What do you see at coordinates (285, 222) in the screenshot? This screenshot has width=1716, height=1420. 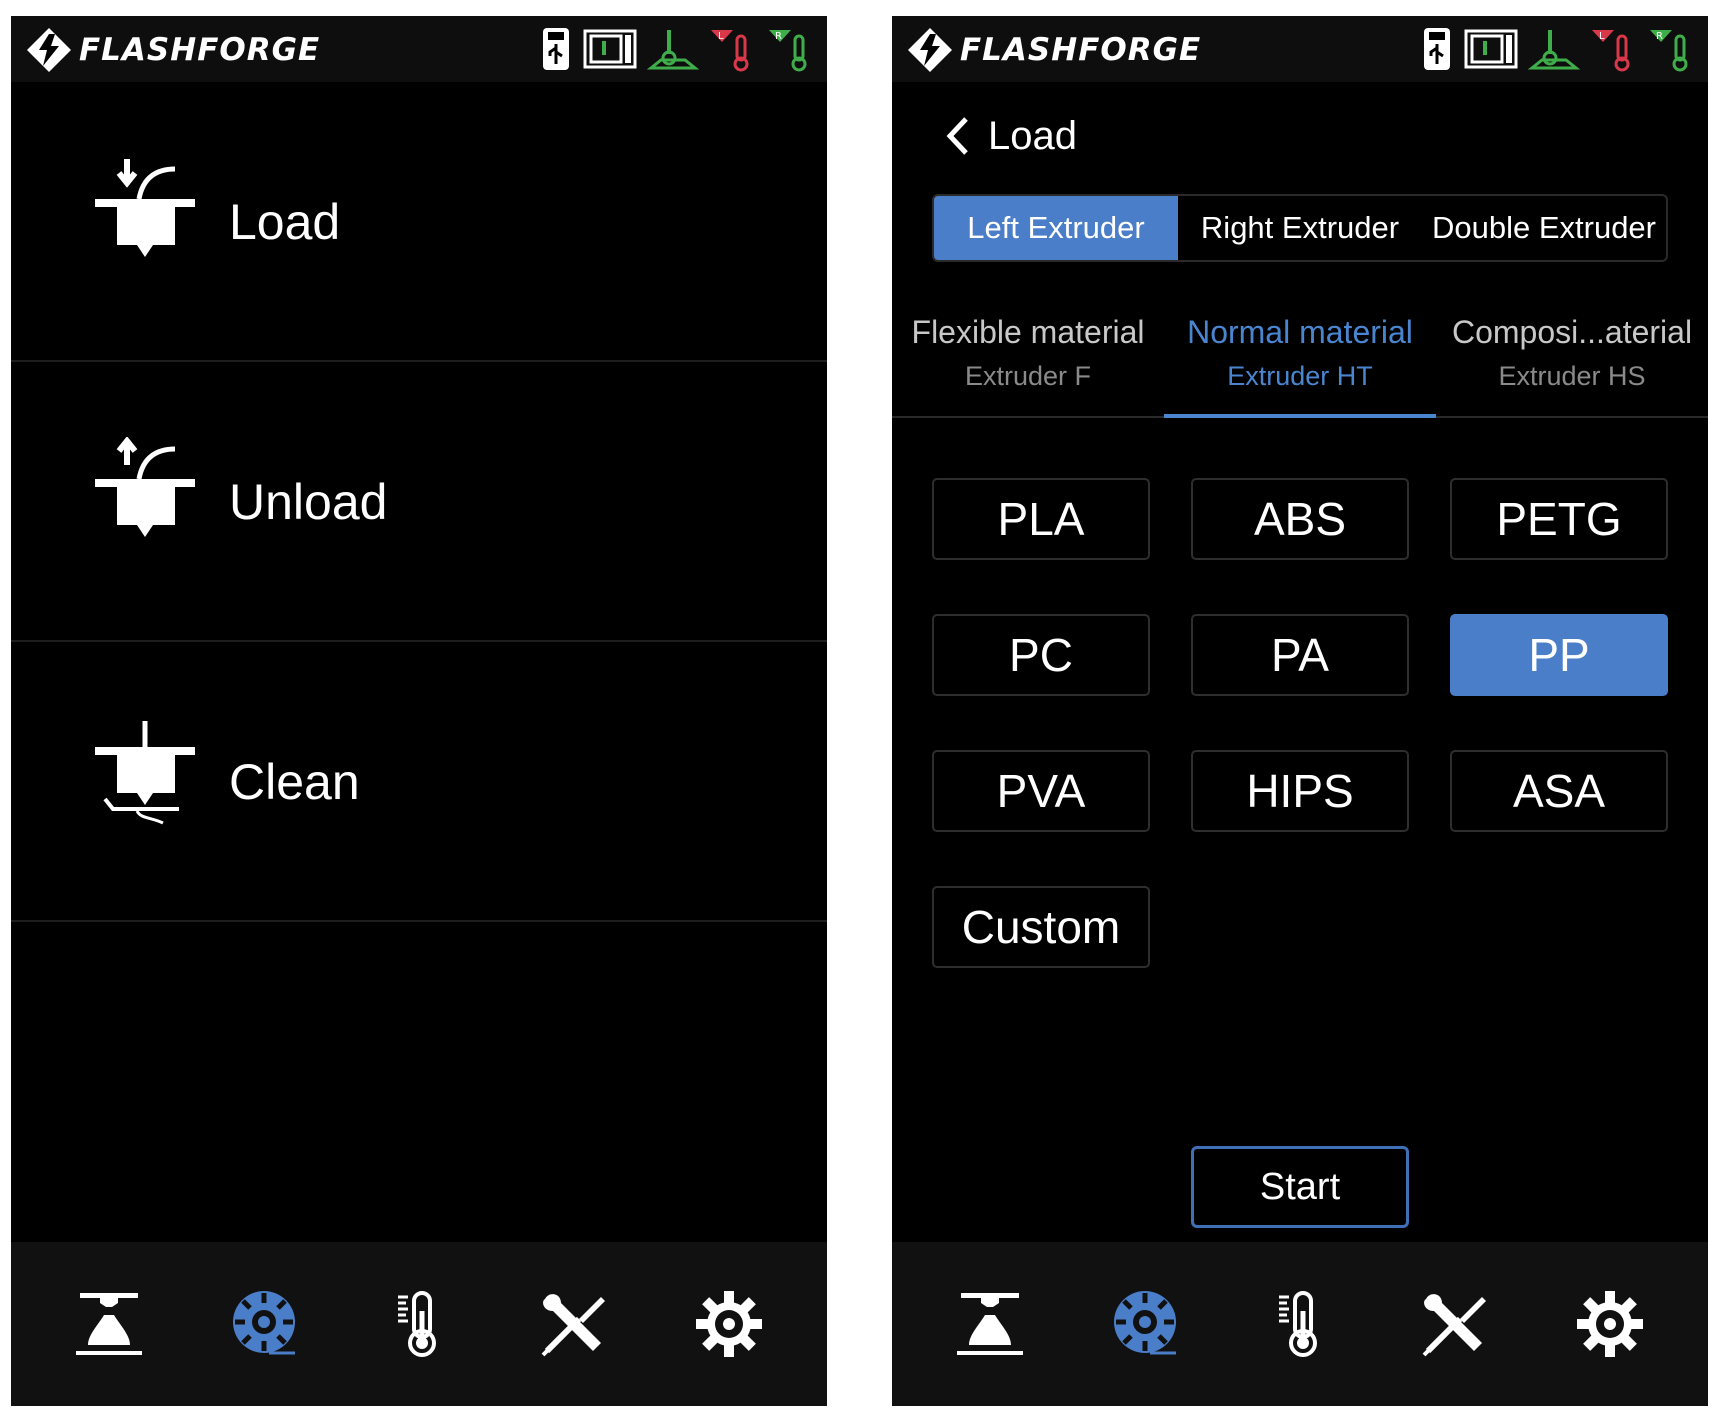 I see `menu-label-load: Load` at bounding box center [285, 222].